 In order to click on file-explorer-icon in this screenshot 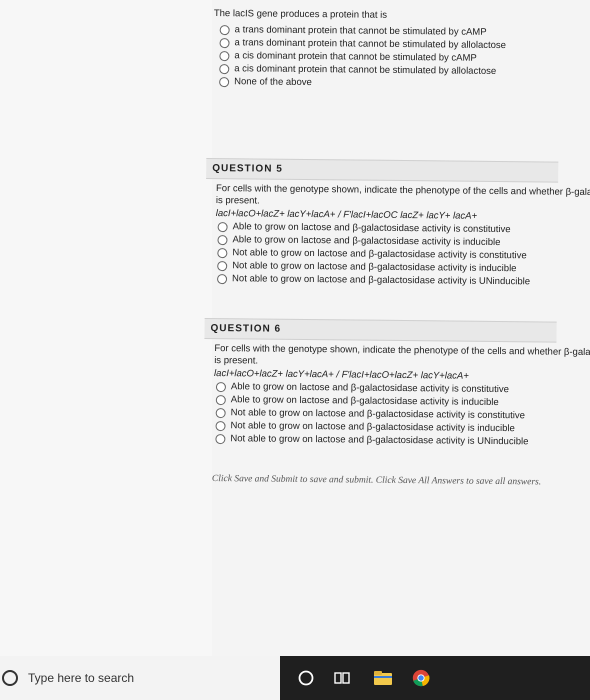, I will do `click(383, 678)`.